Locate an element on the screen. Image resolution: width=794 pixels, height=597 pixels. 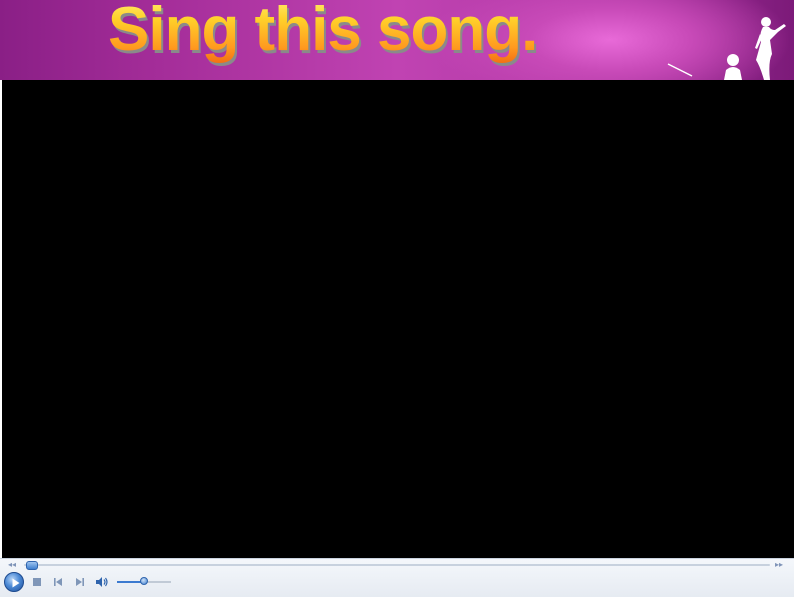
next-track-icon is located at coordinates (80, 582).